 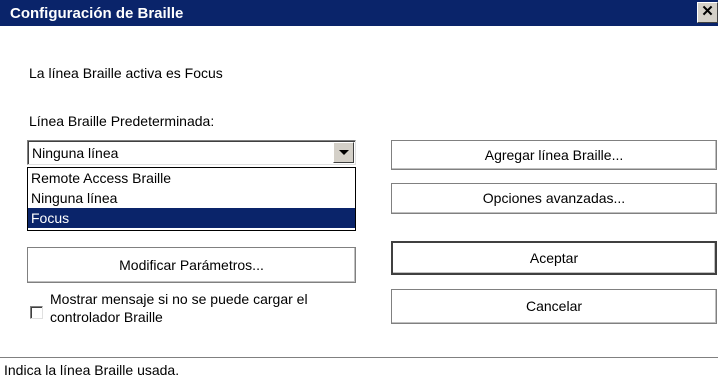 I want to click on title-bar: Configuración de Braille ✕, so click(x=359, y=13).